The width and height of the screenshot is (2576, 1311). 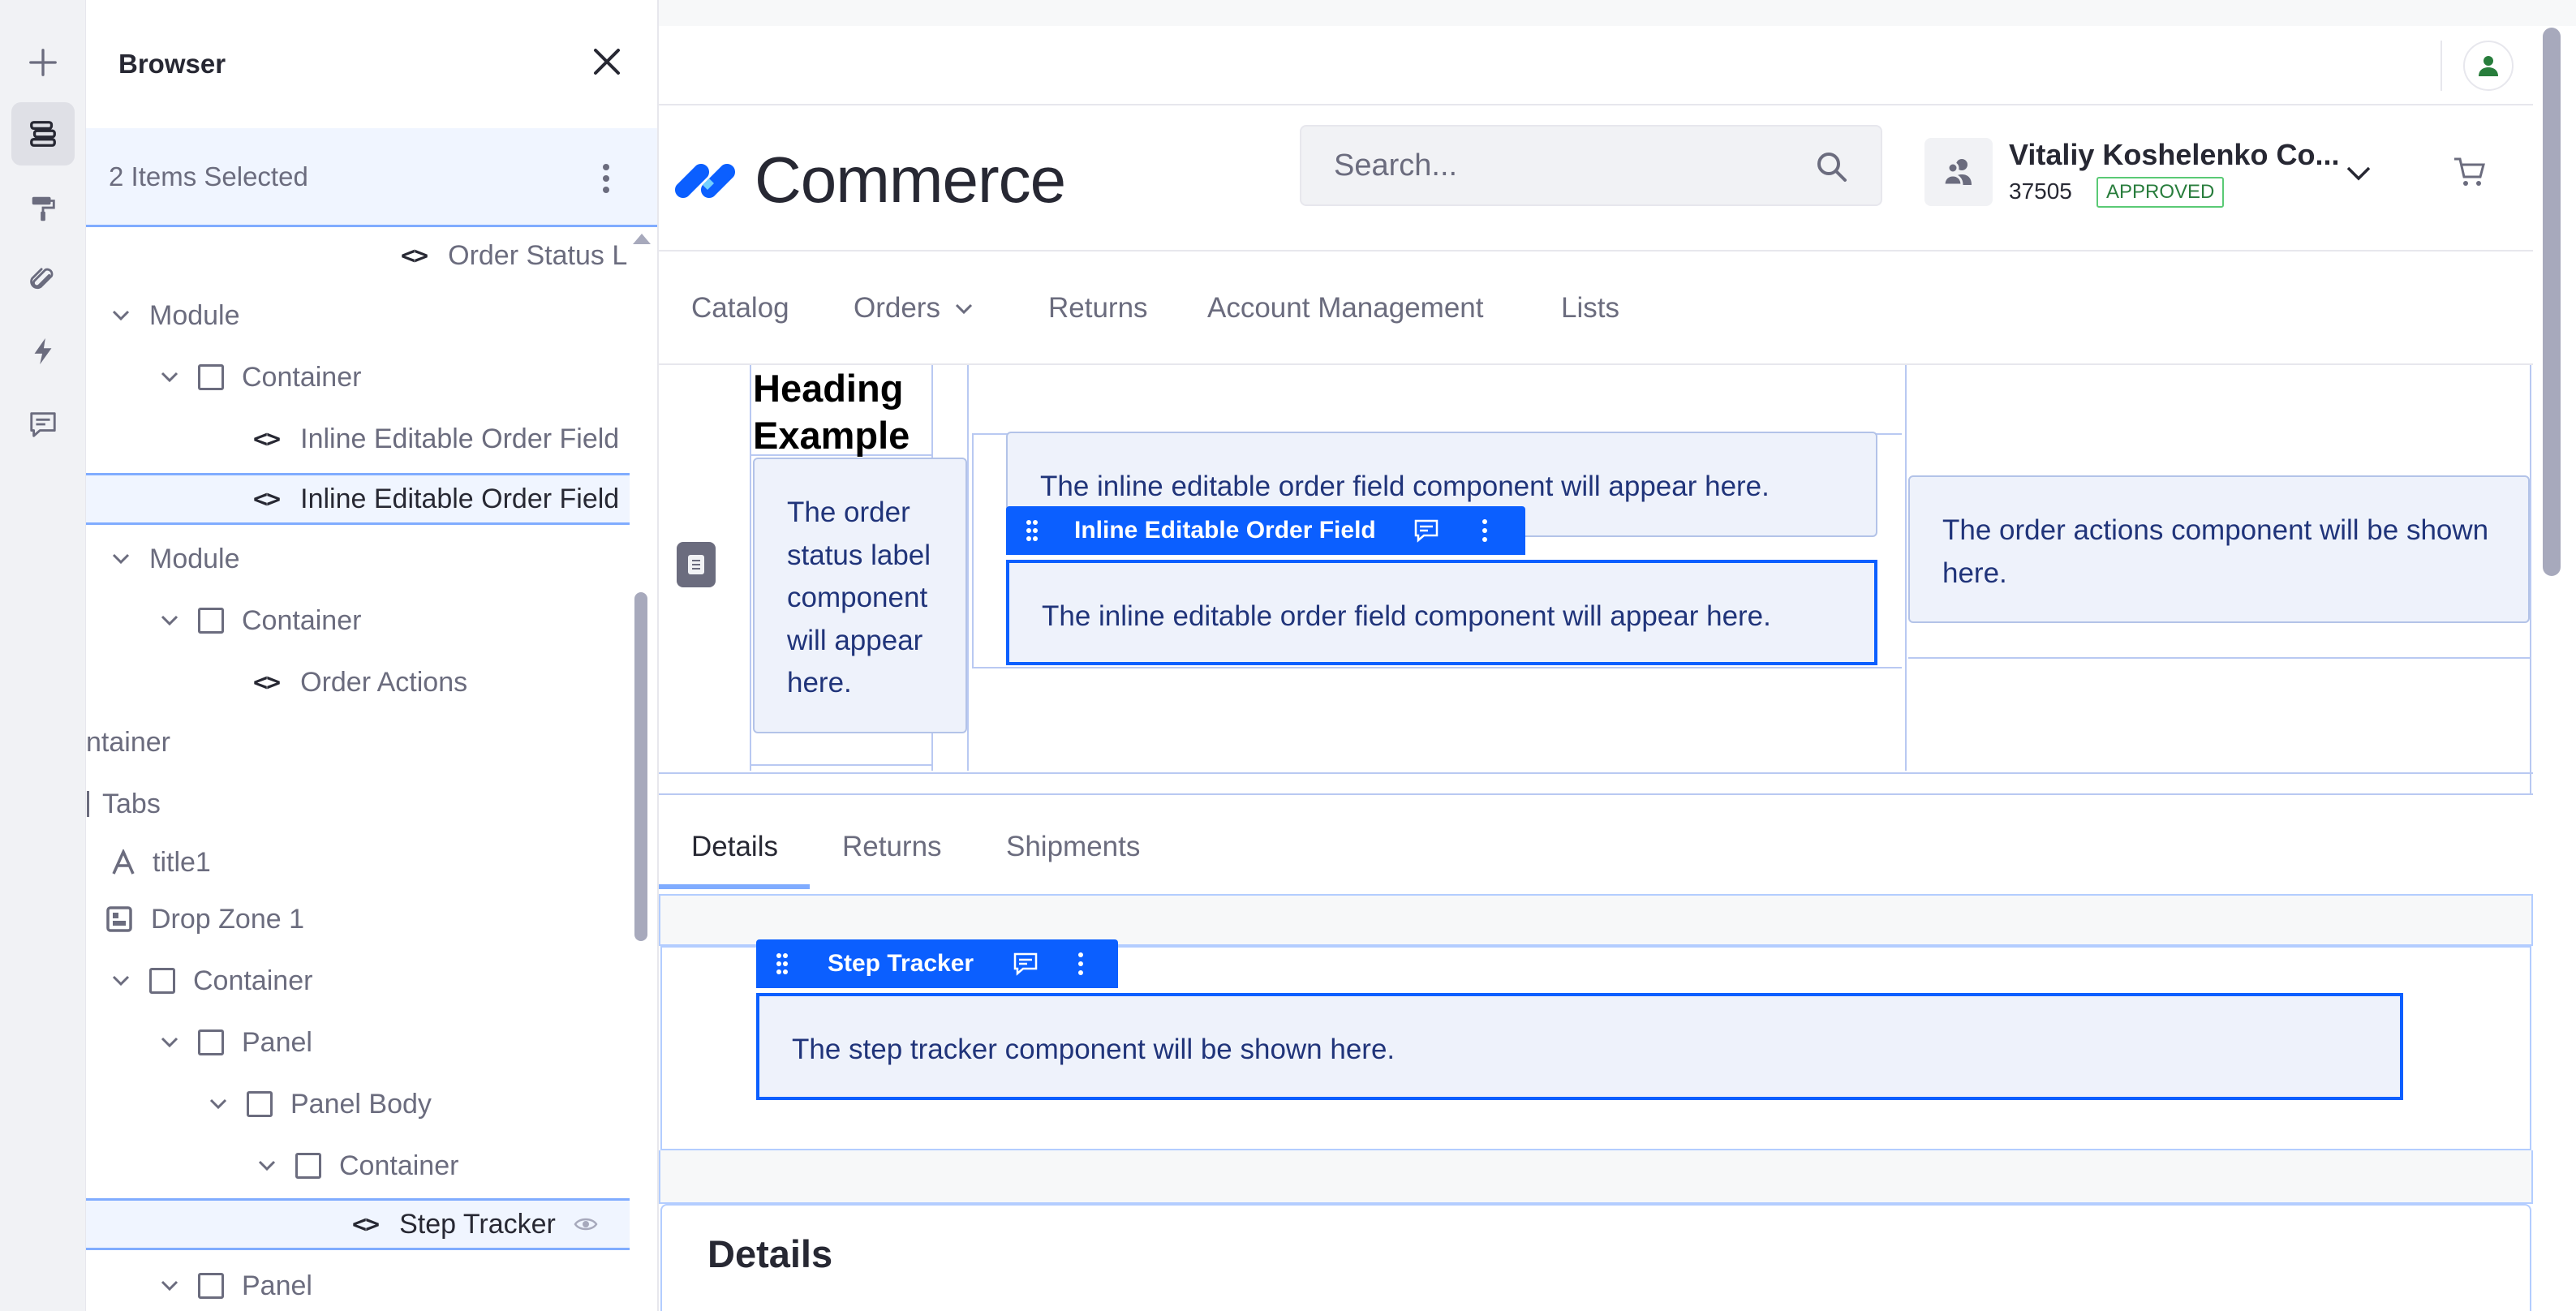 What do you see at coordinates (399, 1165) in the screenshot?
I see `tree-item-label: Container` at bounding box center [399, 1165].